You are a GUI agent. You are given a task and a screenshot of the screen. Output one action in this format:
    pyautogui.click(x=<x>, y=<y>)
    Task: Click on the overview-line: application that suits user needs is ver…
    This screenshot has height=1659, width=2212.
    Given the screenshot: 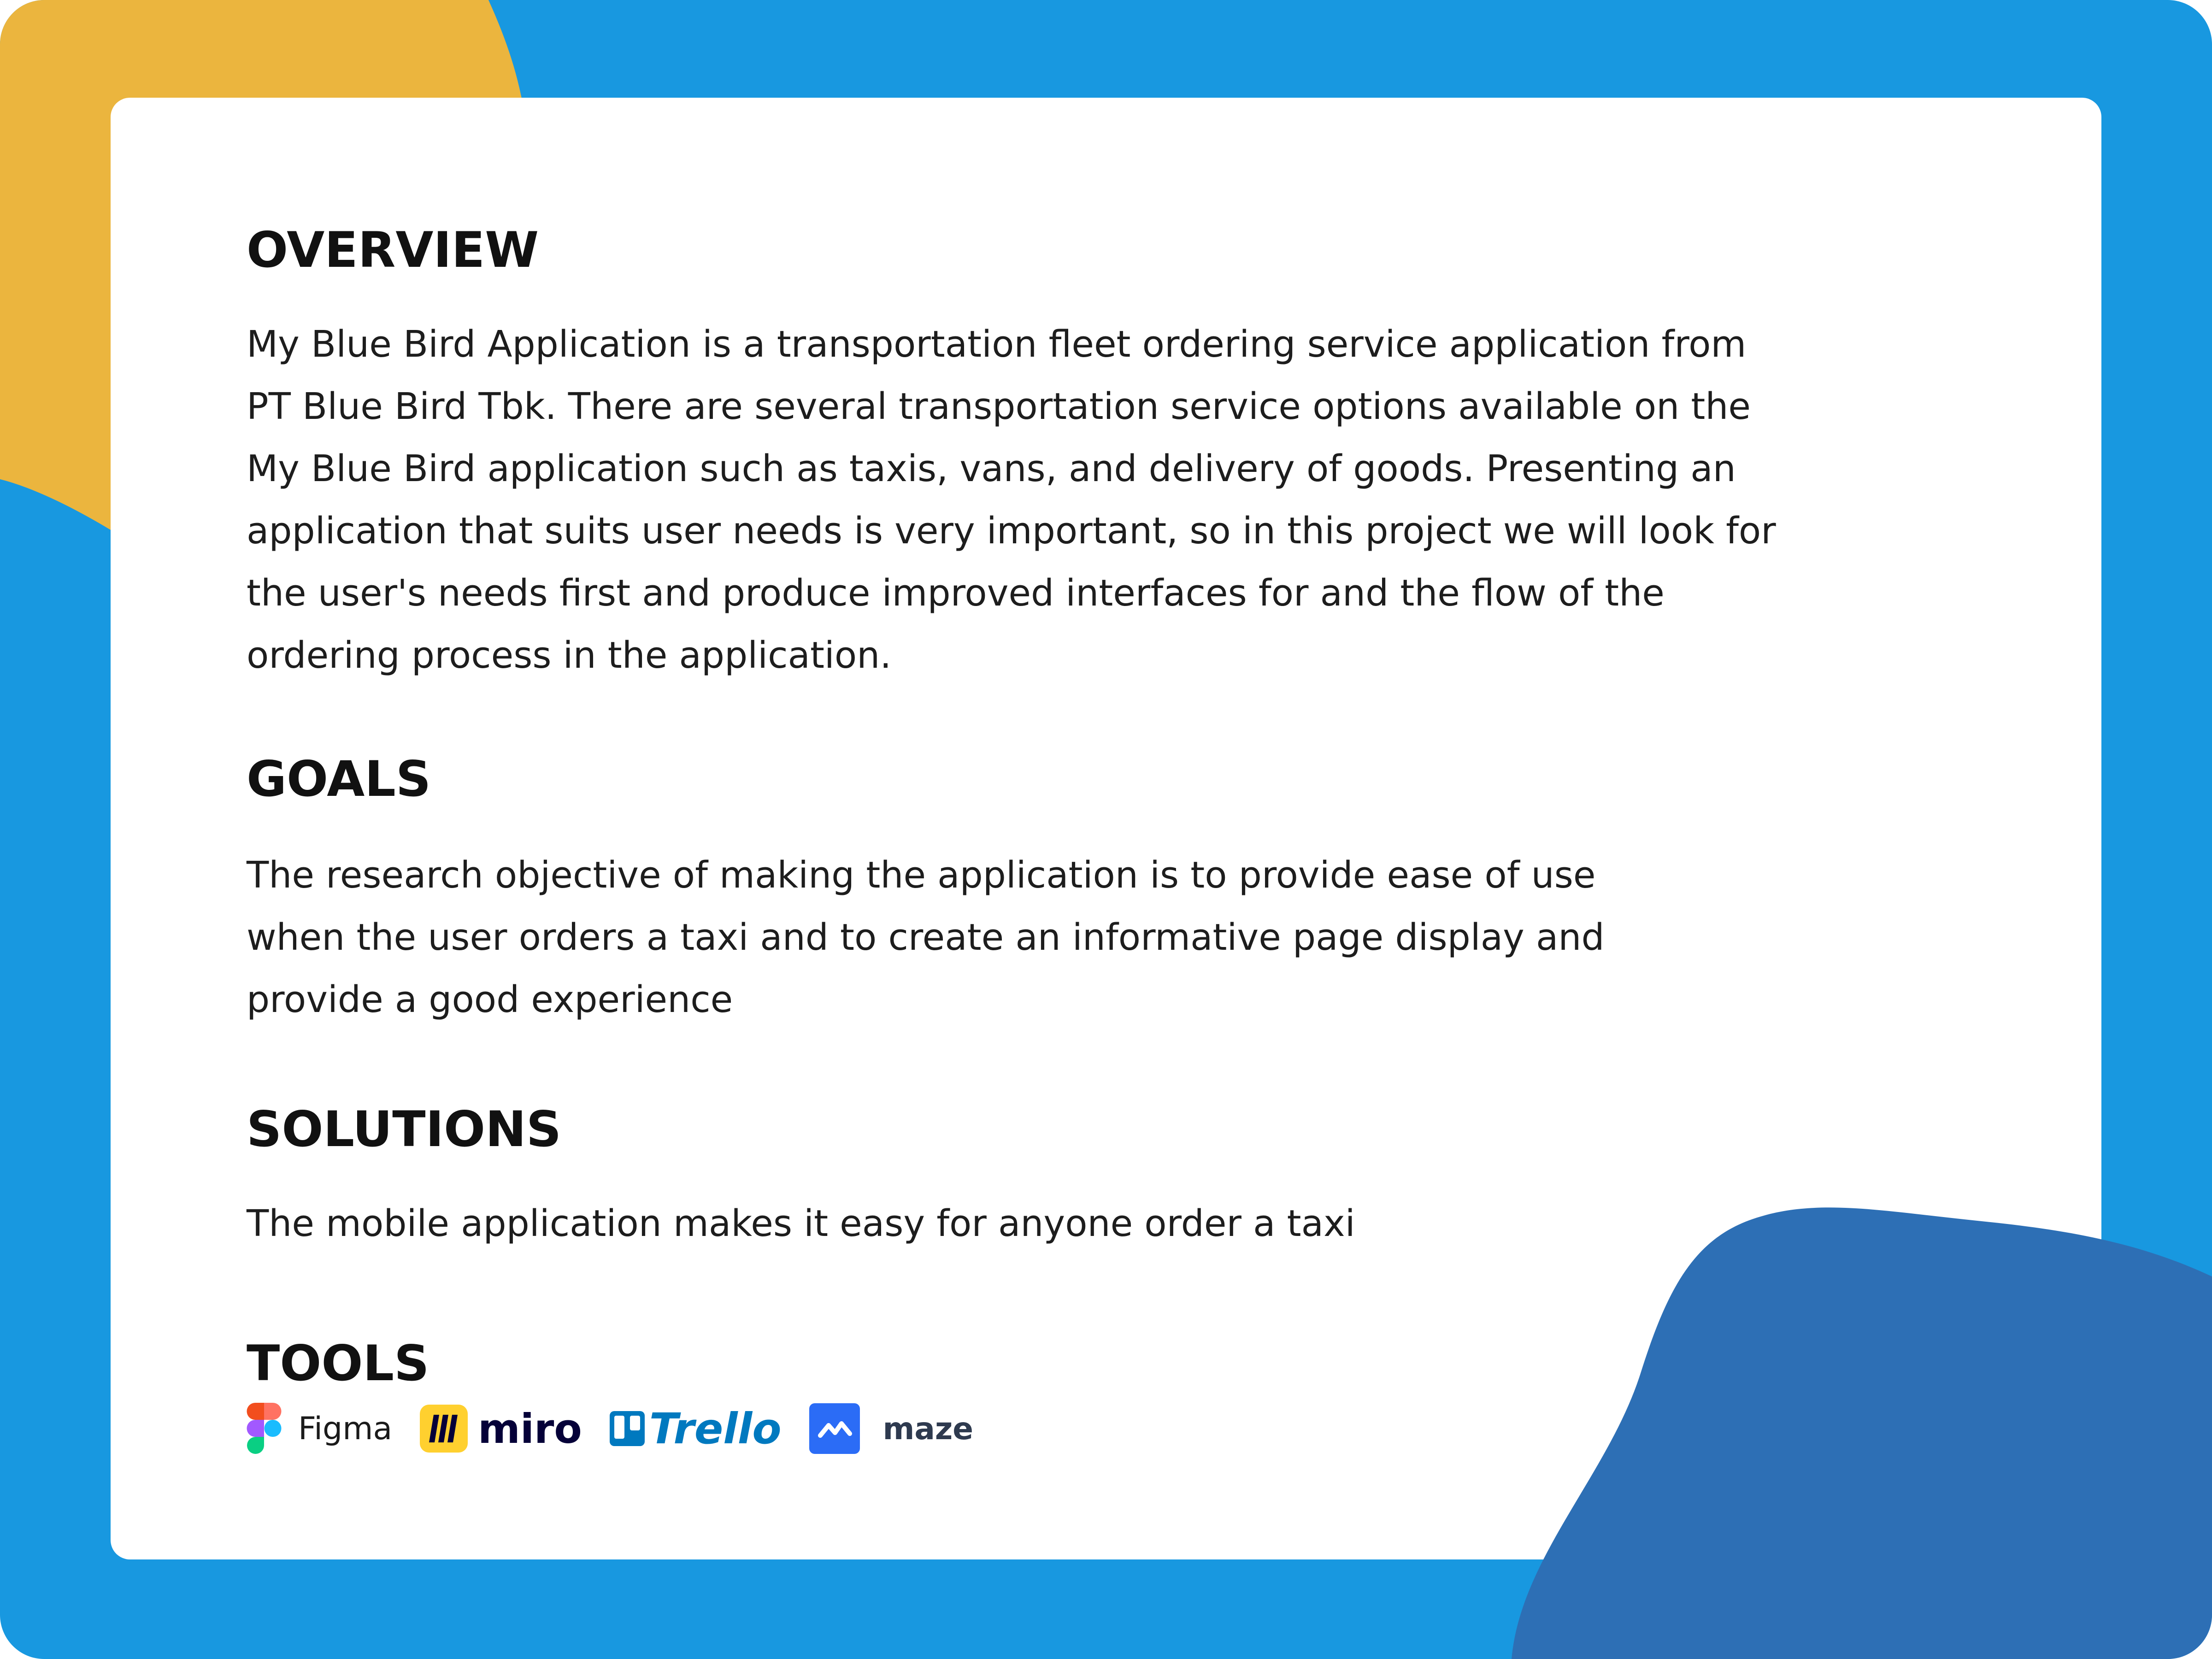 What is the action you would take?
    pyautogui.click(x=1011, y=531)
    